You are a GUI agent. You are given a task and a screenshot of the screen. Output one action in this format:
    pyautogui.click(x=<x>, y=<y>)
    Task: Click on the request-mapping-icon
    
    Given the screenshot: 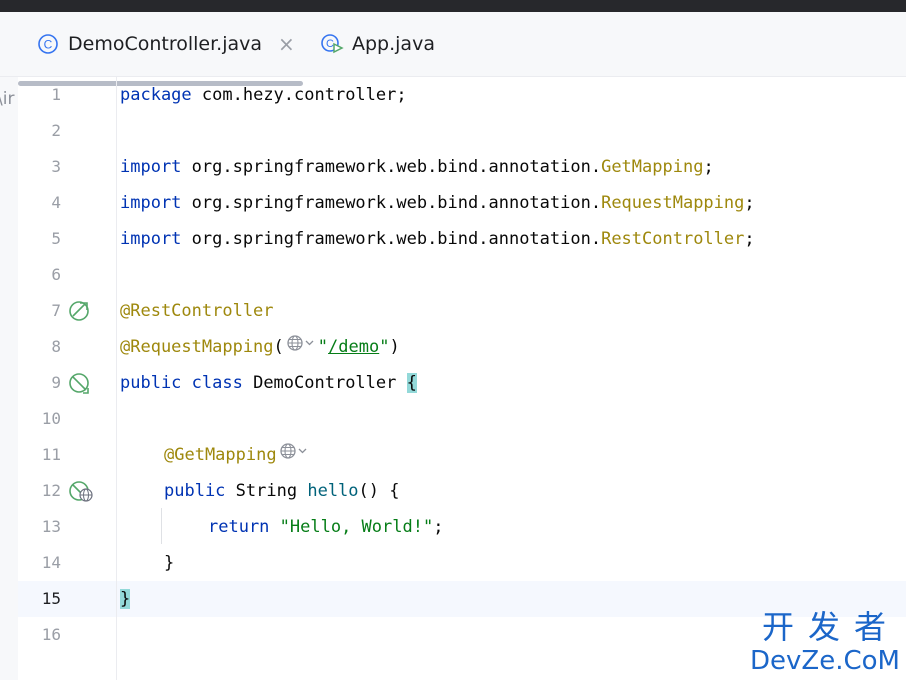 What is the action you would take?
    pyautogui.click(x=80, y=491)
    